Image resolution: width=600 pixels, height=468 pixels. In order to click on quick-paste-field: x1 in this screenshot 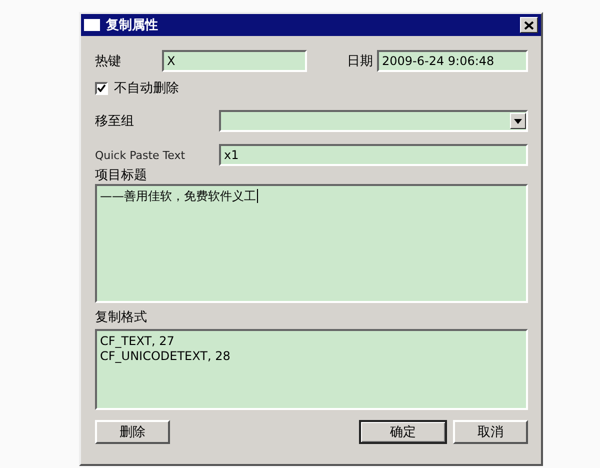, I will do `click(373, 155)`.